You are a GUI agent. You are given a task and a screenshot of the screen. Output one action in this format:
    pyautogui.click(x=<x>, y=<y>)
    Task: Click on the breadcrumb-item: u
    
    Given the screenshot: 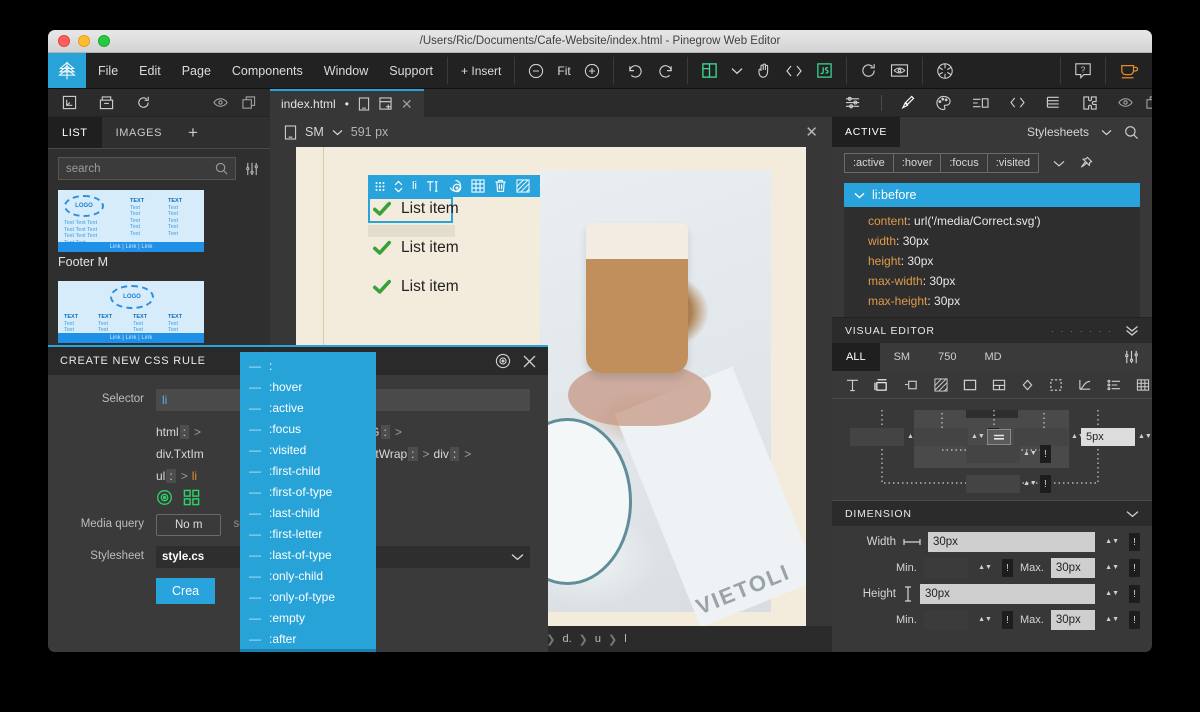 What is the action you would take?
    pyautogui.click(x=598, y=639)
    